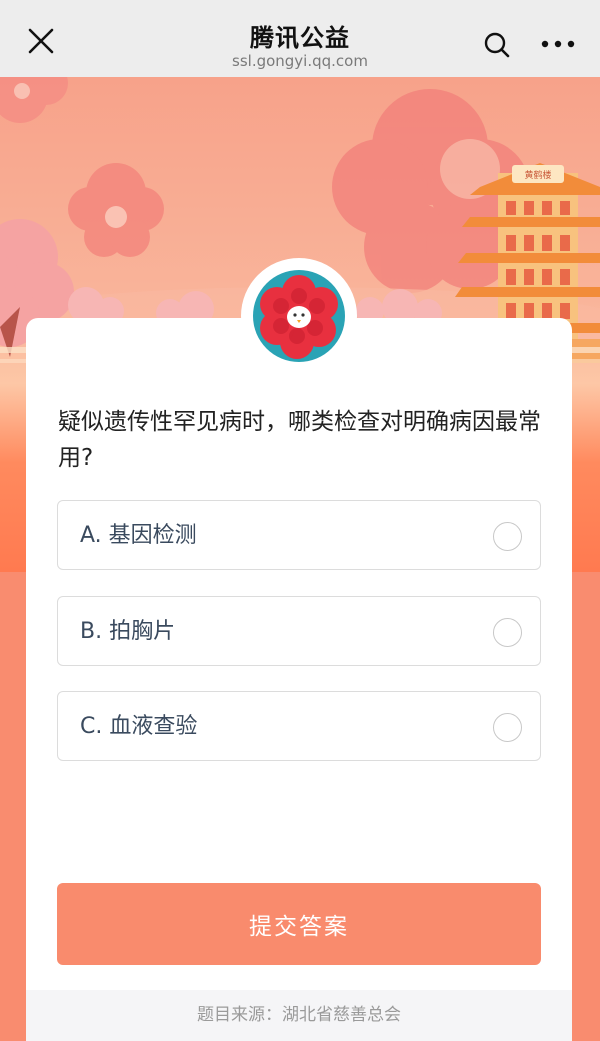 The height and width of the screenshot is (1041, 600). Describe the element at coordinates (299, 924) in the screenshot. I see `submit-answer-button: 提交答案` at that location.